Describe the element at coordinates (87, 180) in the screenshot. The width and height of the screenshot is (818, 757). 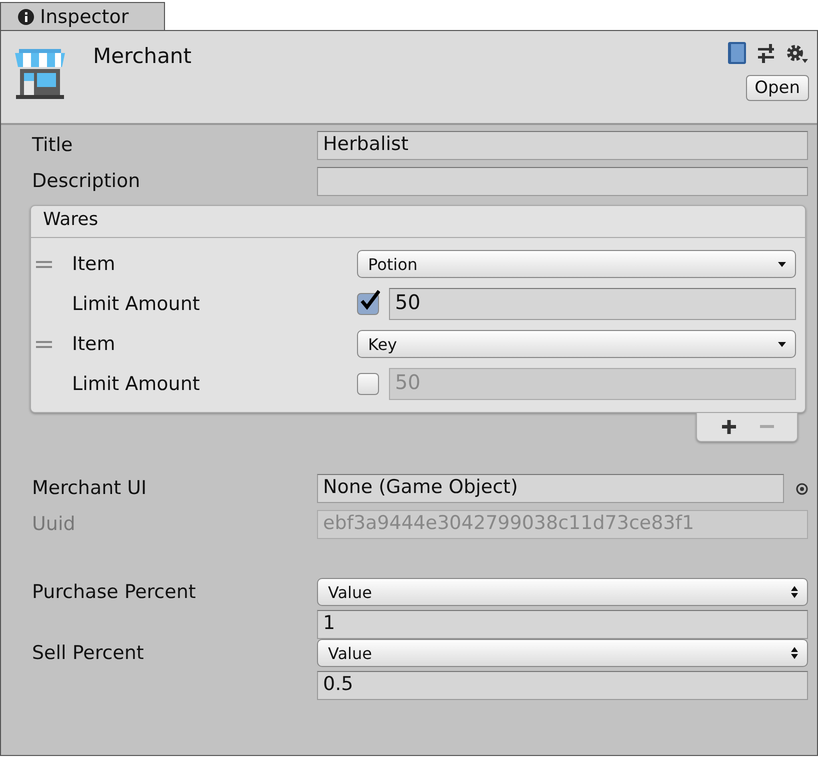
I see `field-label: Description` at that location.